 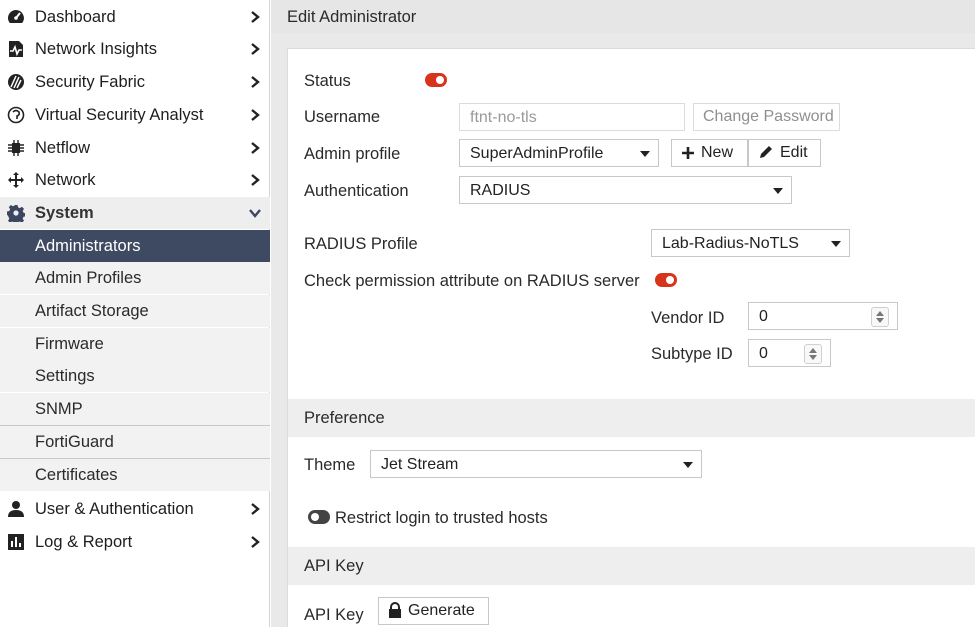 I want to click on sidebar-item-security-fabric: Security Fabric, so click(x=135, y=82).